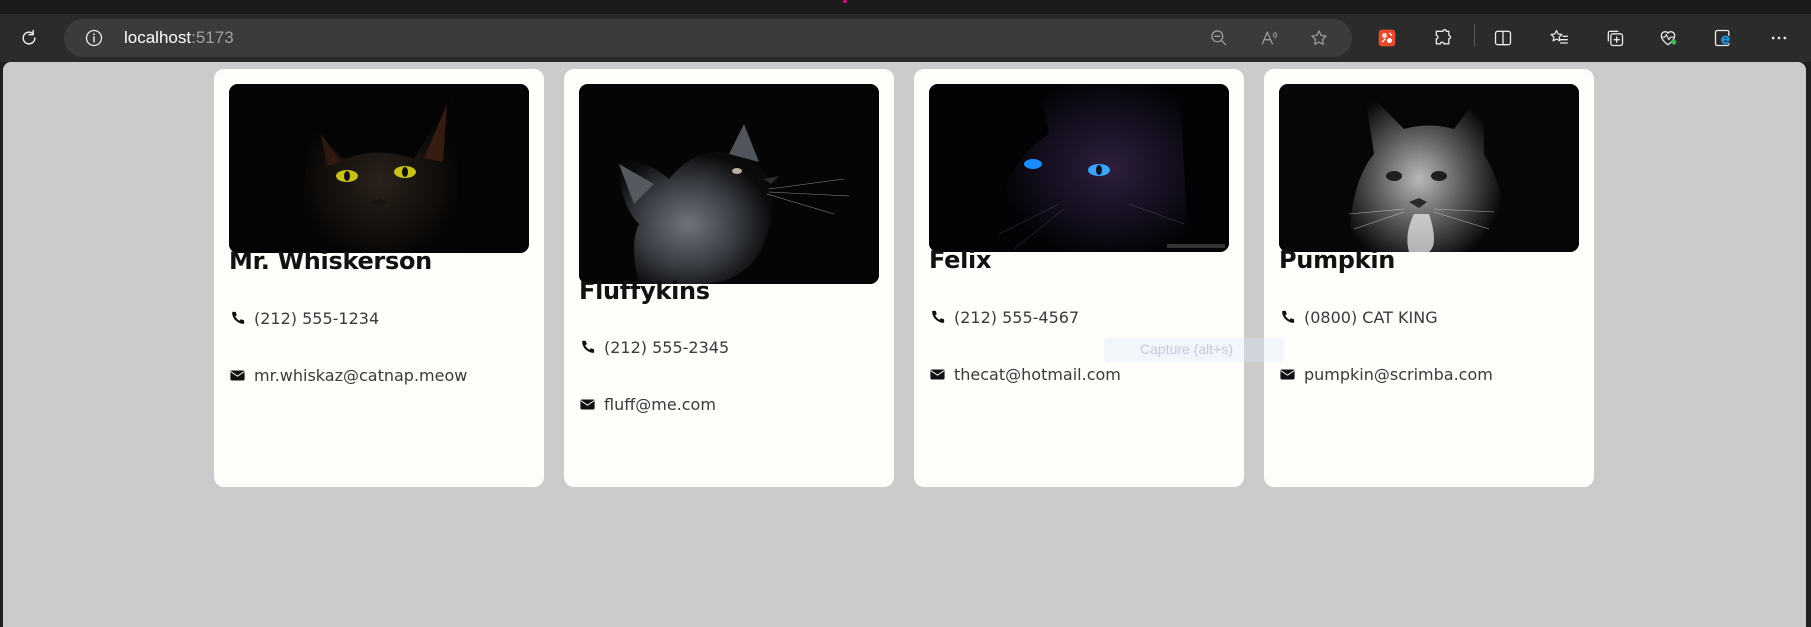 The image size is (1811, 627). I want to click on collections-button, so click(1615, 38).